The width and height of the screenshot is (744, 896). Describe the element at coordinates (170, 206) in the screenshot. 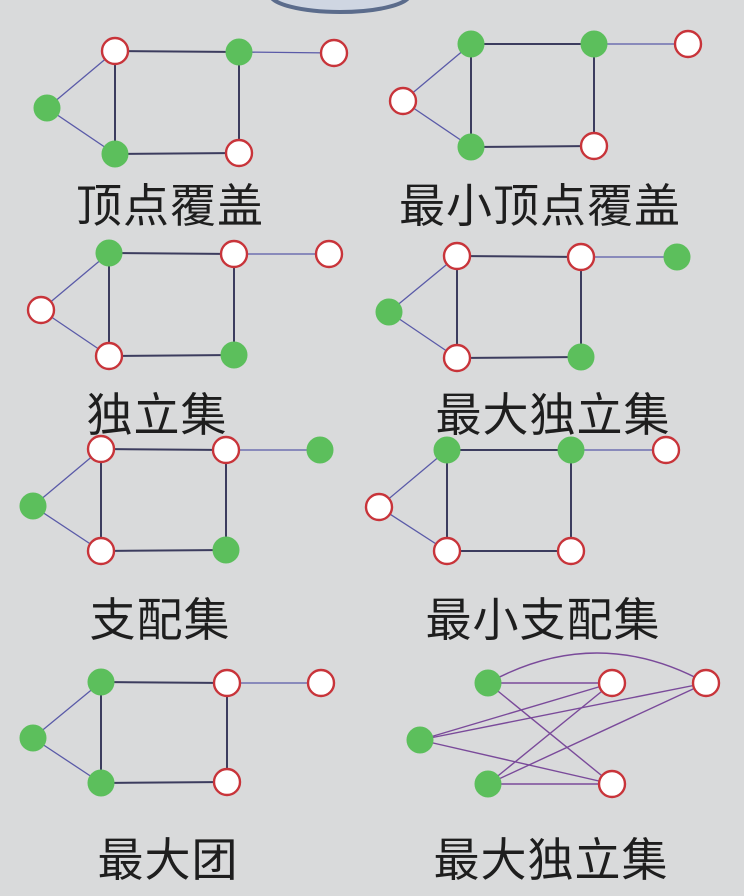

I see `panel-label: 顶点覆盖` at that location.